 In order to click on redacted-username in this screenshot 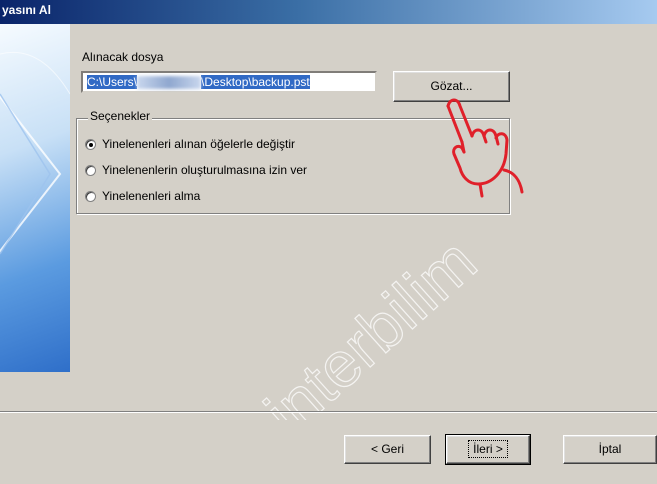, I will do `click(169, 83)`.